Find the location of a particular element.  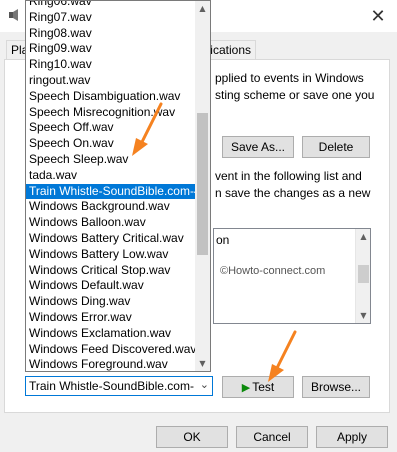

dropdown-scrollbar: ▲ ▼ is located at coordinates (202, 186).